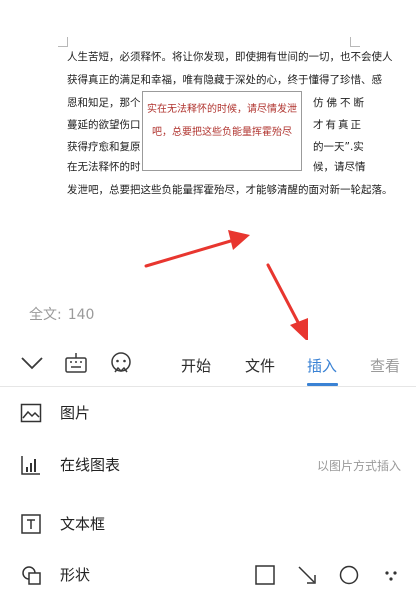 This screenshot has width=416, height=597. What do you see at coordinates (322, 384) in the screenshot?
I see `active-tab-indicator` at bounding box center [322, 384].